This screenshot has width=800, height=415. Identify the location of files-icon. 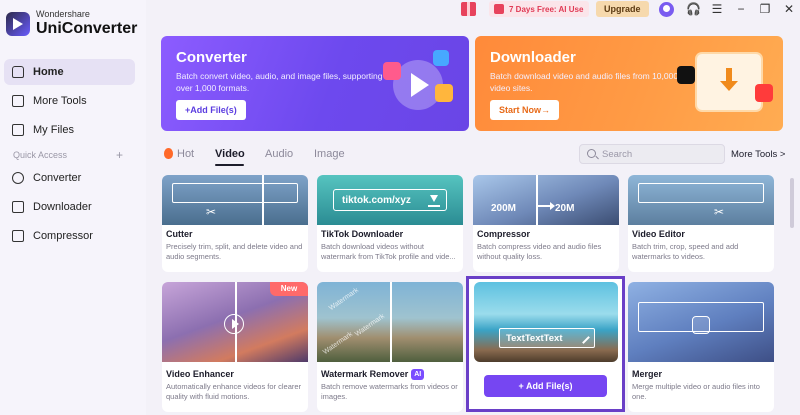
(18, 130).